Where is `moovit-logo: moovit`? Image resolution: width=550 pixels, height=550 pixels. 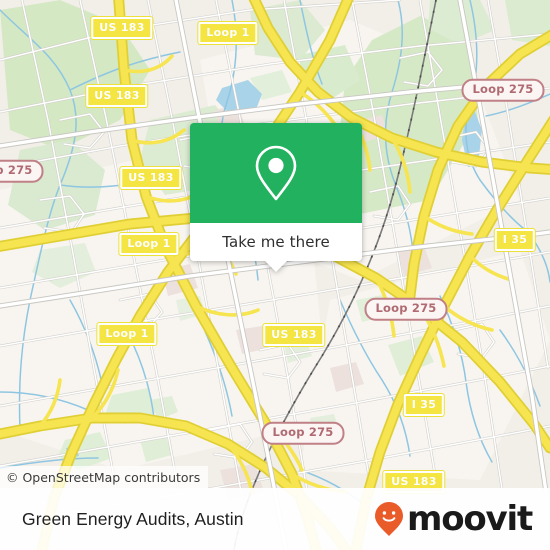 moovit-logo: moovit is located at coordinates (453, 519).